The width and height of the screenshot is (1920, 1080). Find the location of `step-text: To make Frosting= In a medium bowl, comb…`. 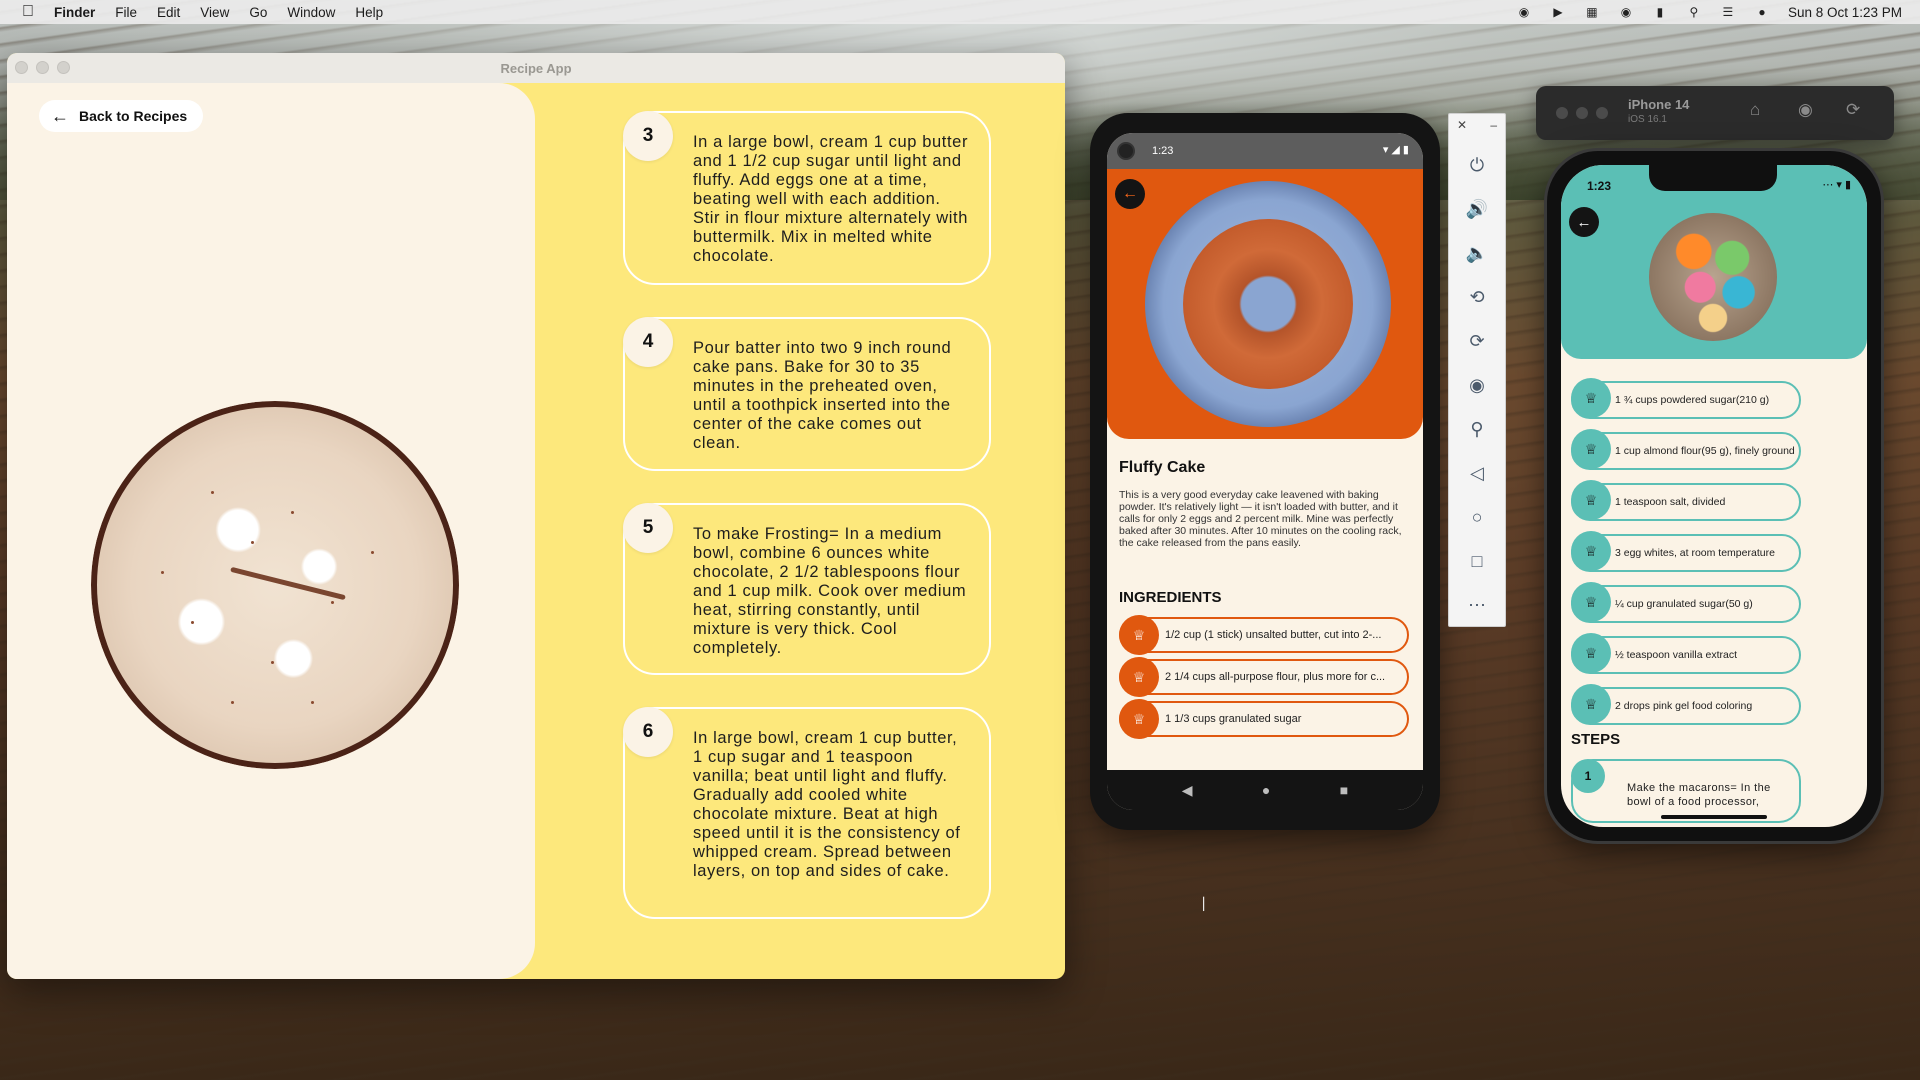

step-text: To make Frosting= In a medium bowl, comb… is located at coordinates (830, 591).